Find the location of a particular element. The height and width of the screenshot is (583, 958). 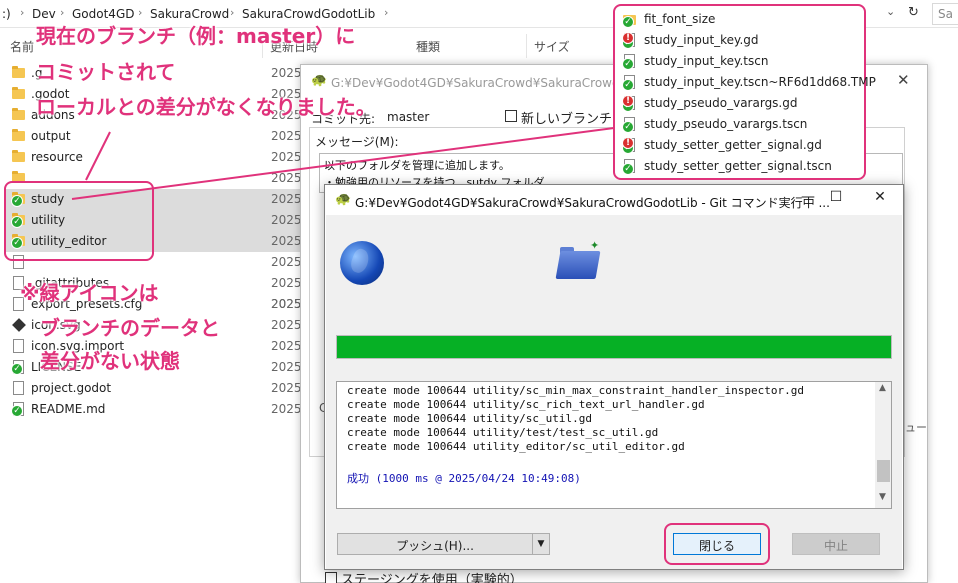

annotation-callout-text: 現在のブランチ（例：master）に is located at coordinates (196, 36).